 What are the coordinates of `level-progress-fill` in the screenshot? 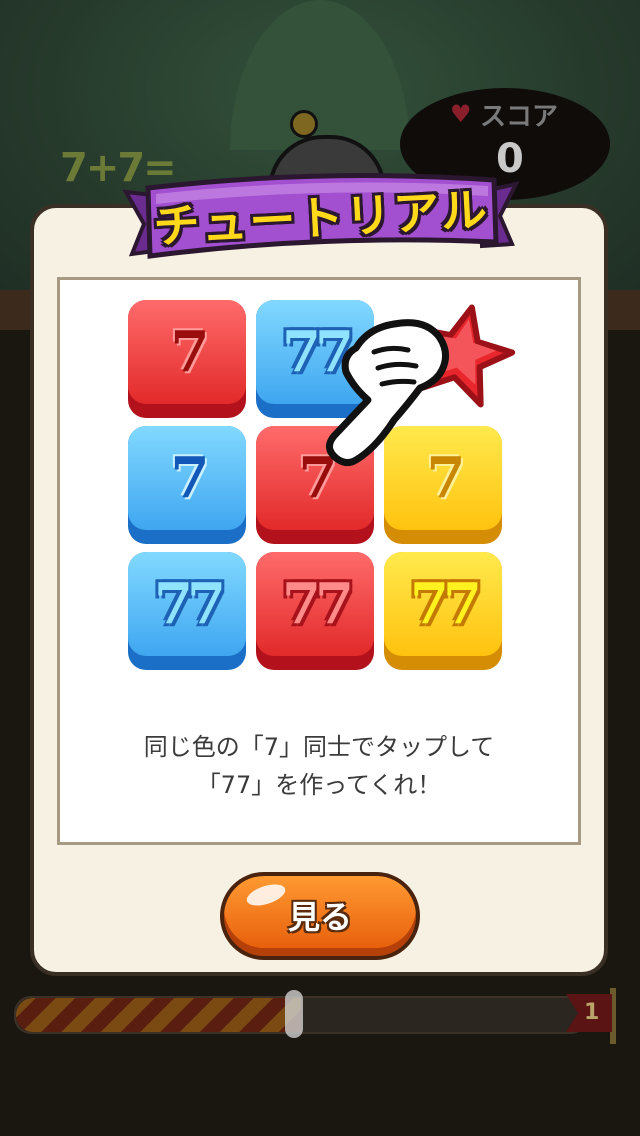 It's located at (158, 1015).